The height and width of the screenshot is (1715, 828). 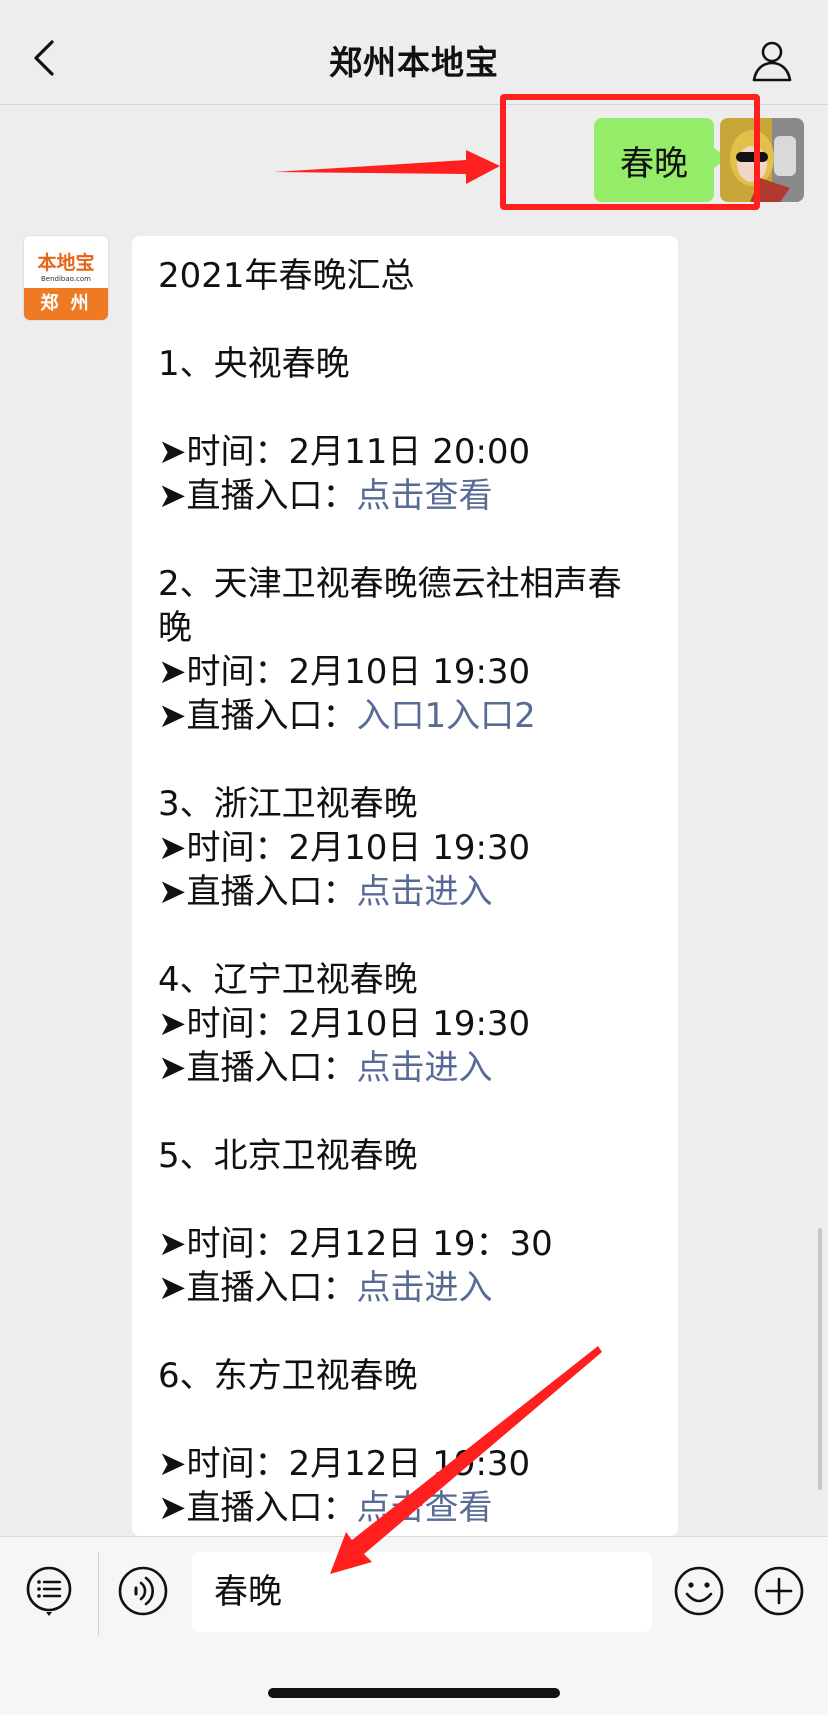 I want to click on scrollbar, so click(x=820, y=1359).